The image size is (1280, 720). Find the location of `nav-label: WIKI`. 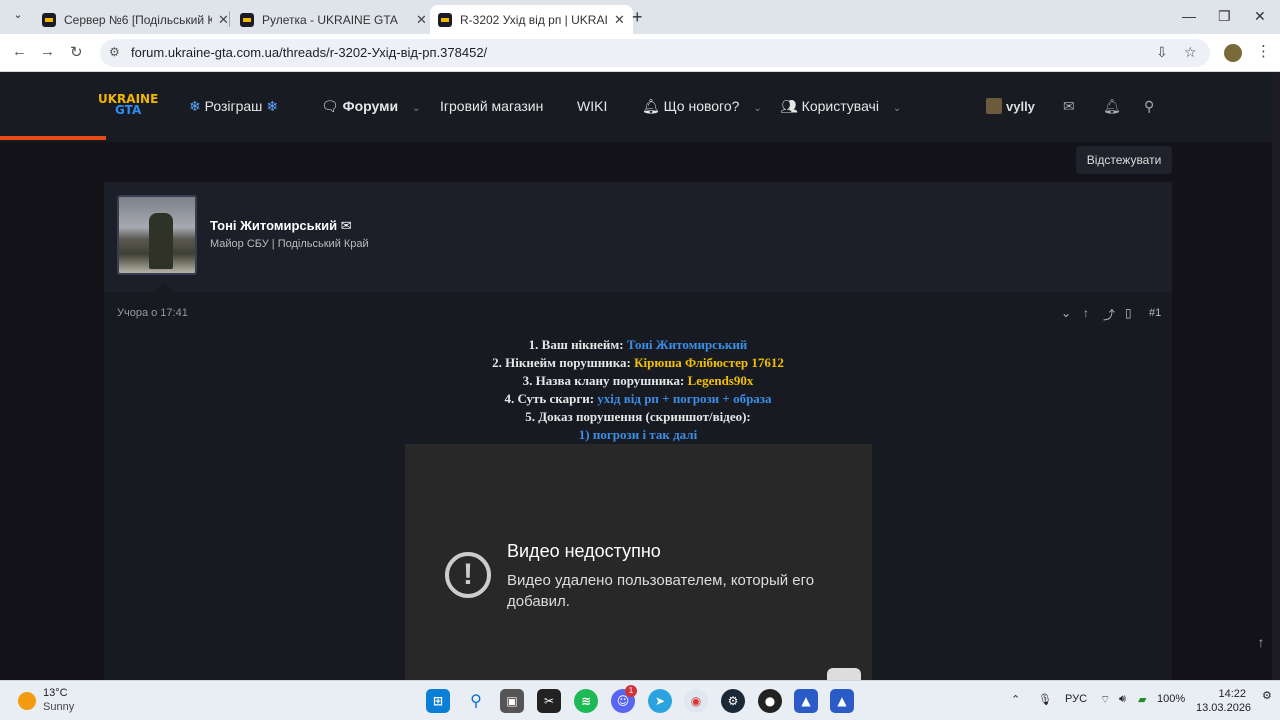

nav-label: WIKI is located at coordinates (592, 106).